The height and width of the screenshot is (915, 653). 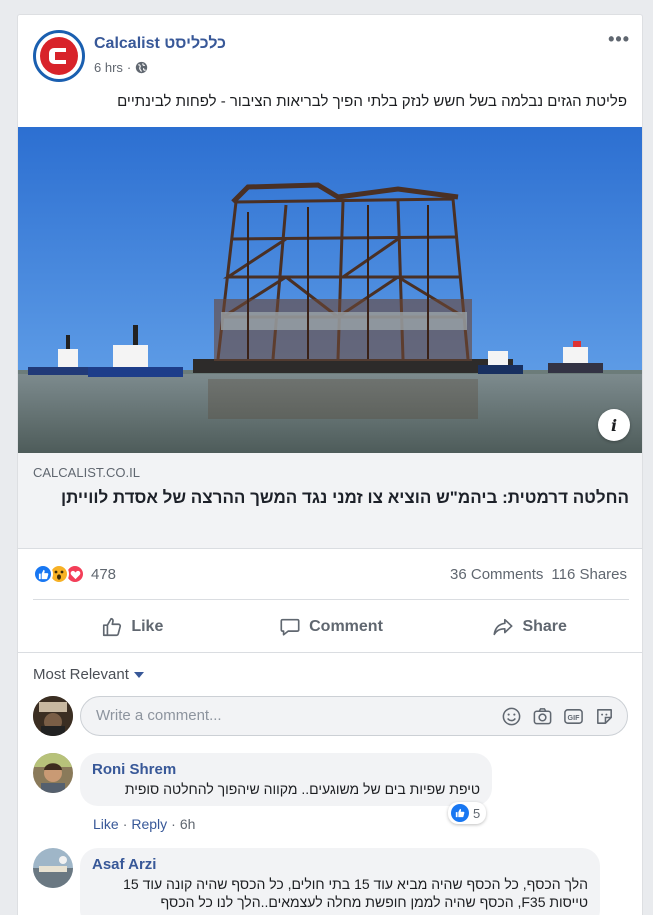 What do you see at coordinates (330, 652) in the screenshot?
I see `actions-divider` at bounding box center [330, 652].